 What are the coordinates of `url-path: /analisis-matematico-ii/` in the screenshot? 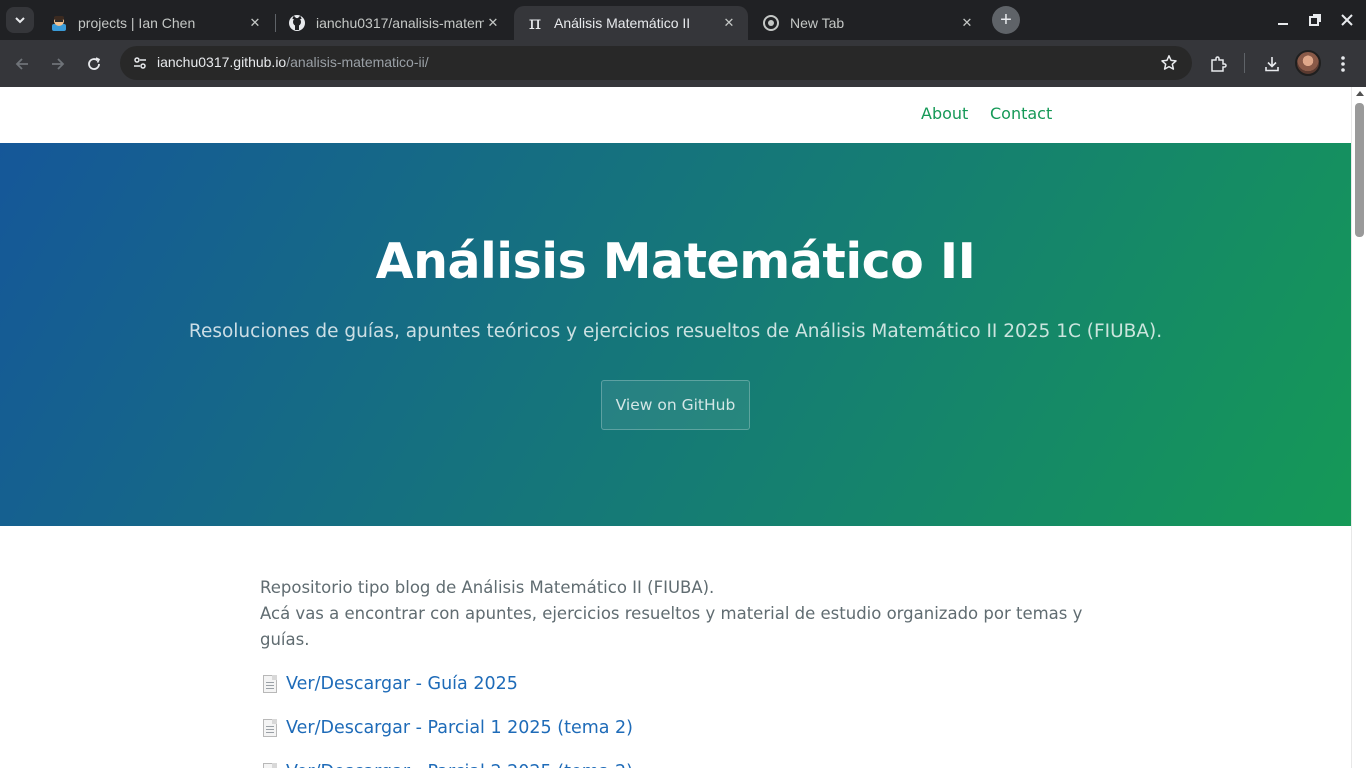 It's located at (357, 62).